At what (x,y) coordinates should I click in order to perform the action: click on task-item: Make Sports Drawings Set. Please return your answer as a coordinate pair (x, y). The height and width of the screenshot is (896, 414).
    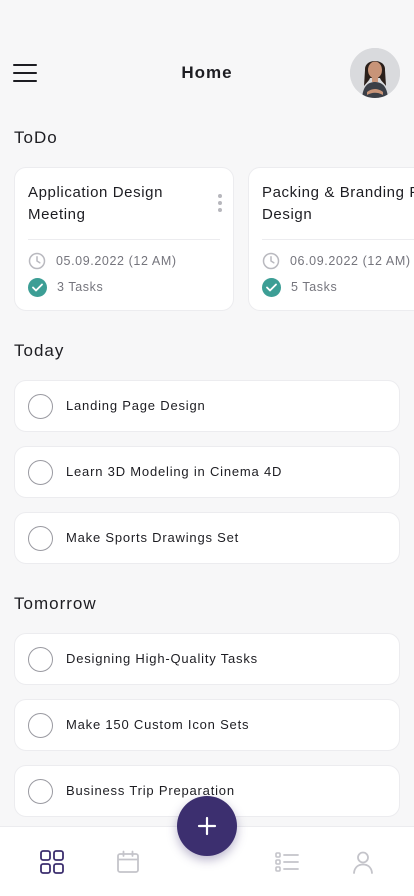
    Looking at the image, I should click on (207, 538).